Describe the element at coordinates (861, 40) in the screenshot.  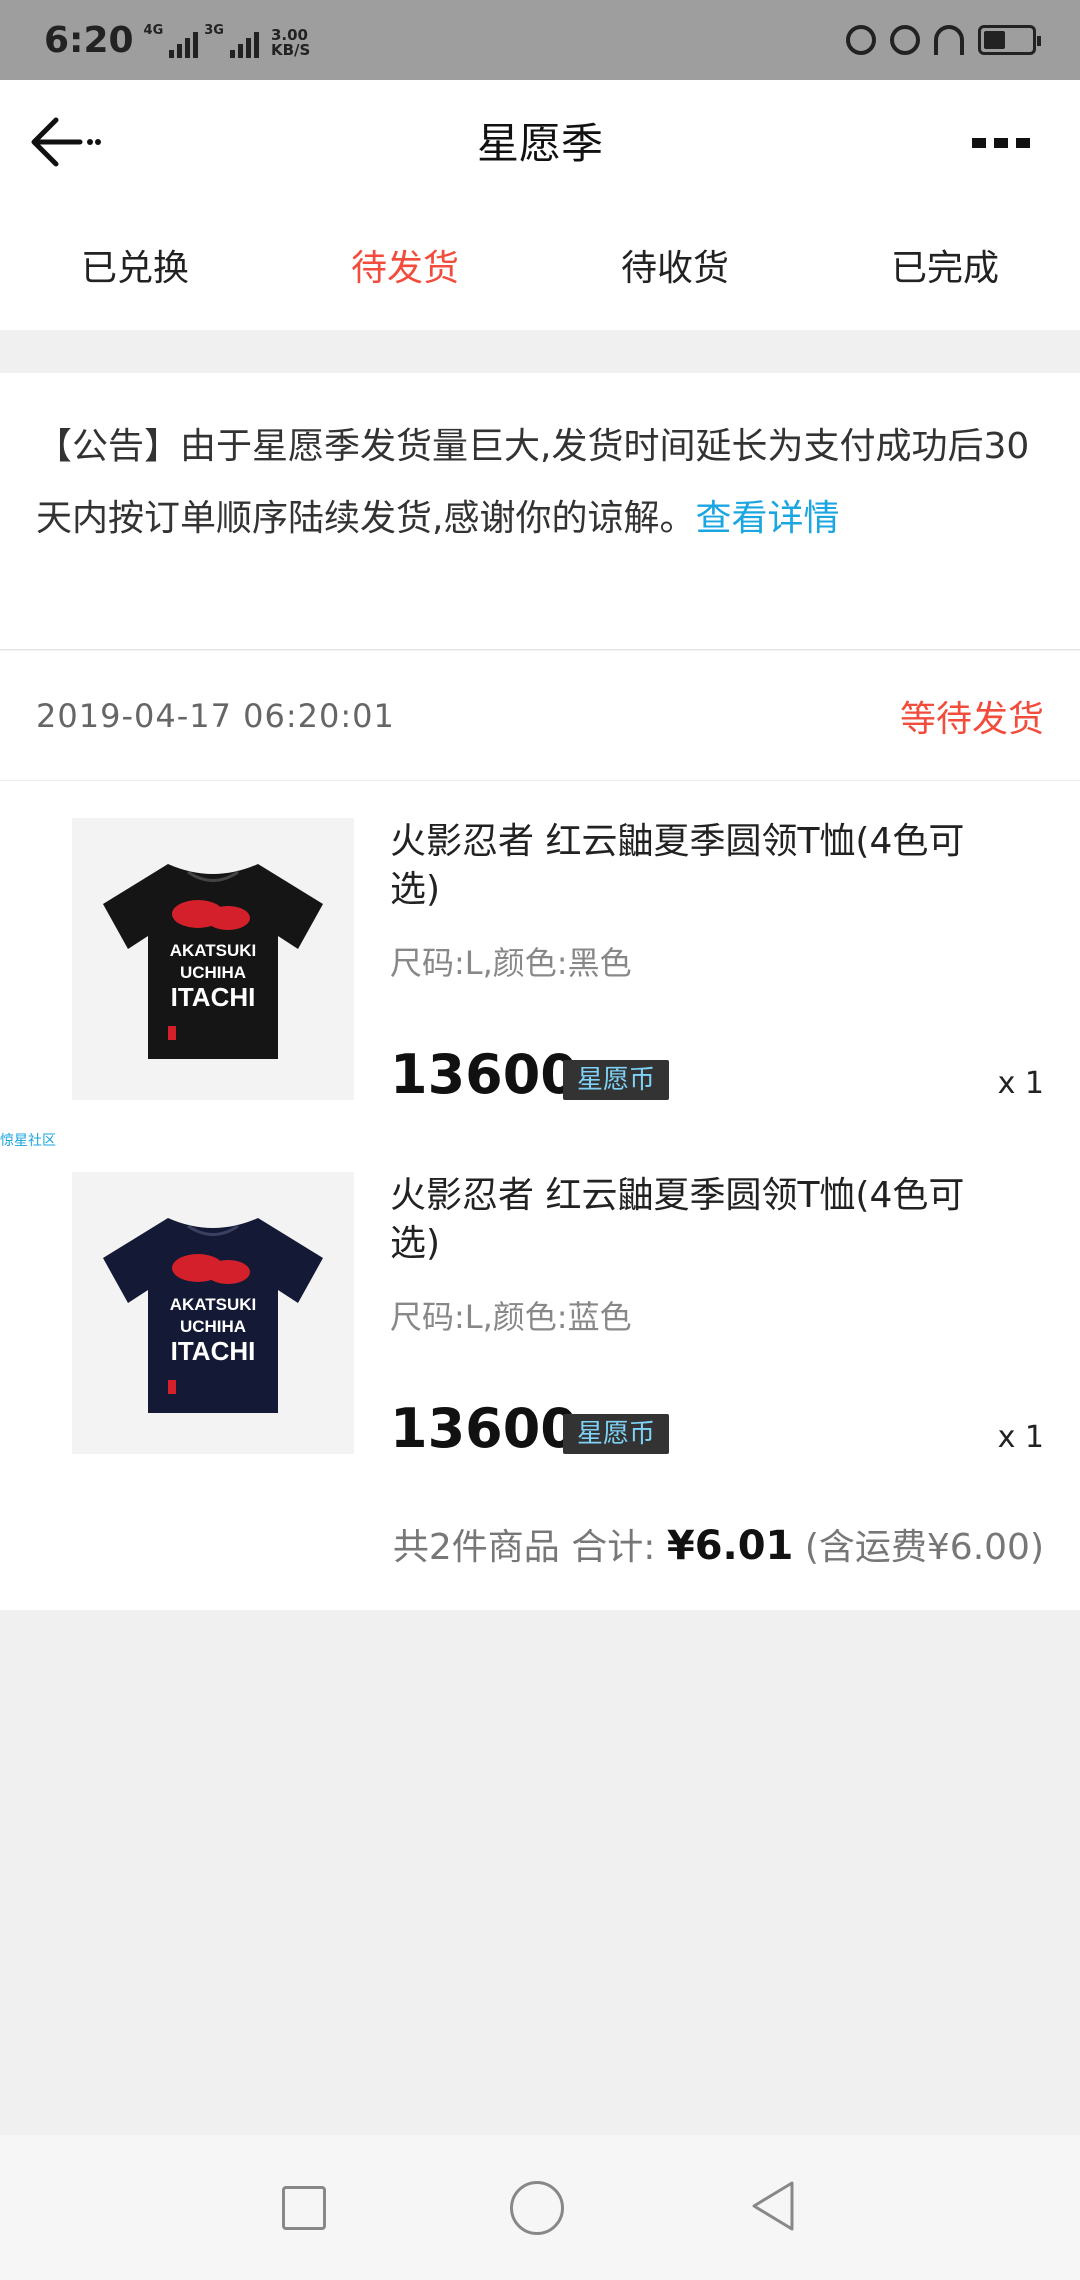
I see `lock-rotation-icon` at that location.